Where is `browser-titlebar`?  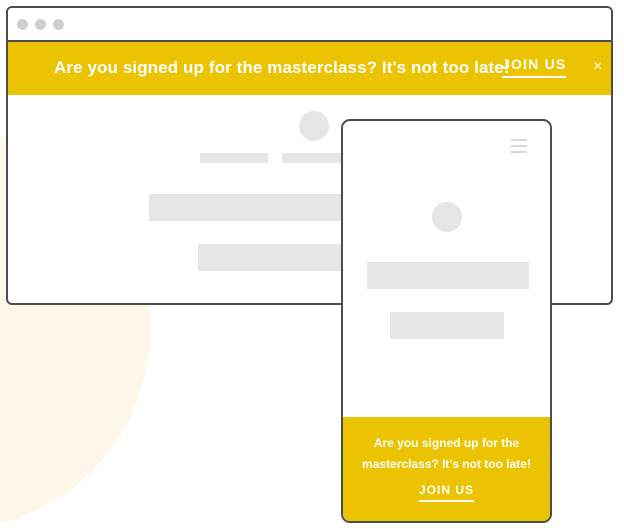
browser-titlebar is located at coordinates (309, 25).